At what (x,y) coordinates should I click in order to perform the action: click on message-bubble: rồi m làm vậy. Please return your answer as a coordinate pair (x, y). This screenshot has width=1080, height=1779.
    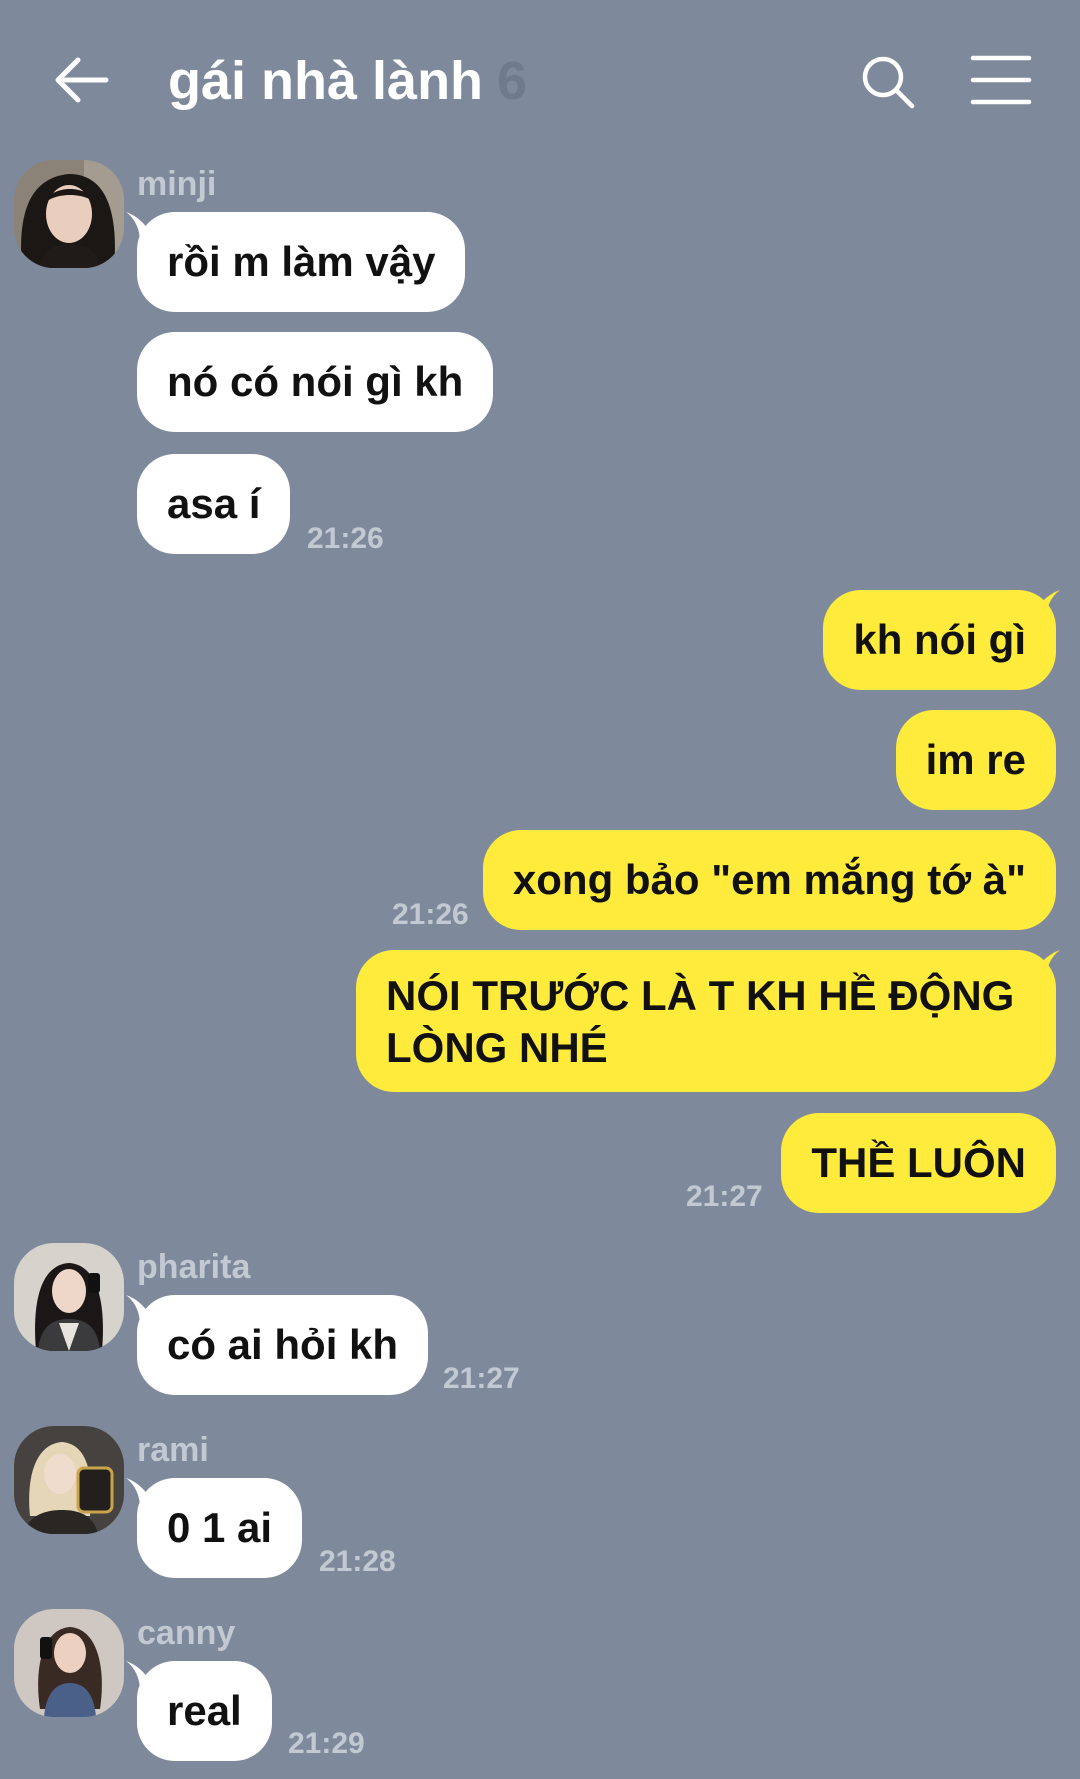
    Looking at the image, I should click on (301, 262).